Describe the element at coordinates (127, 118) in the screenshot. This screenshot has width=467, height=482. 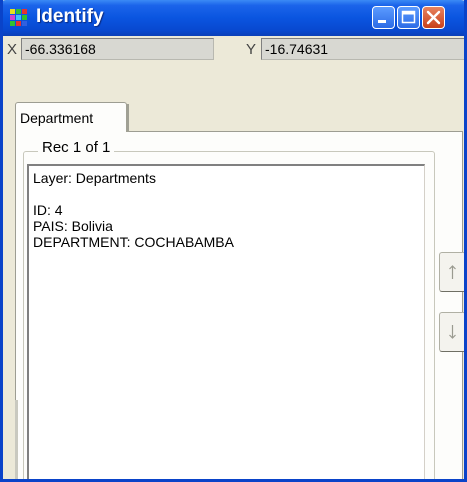
I see `tab-edge` at that location.